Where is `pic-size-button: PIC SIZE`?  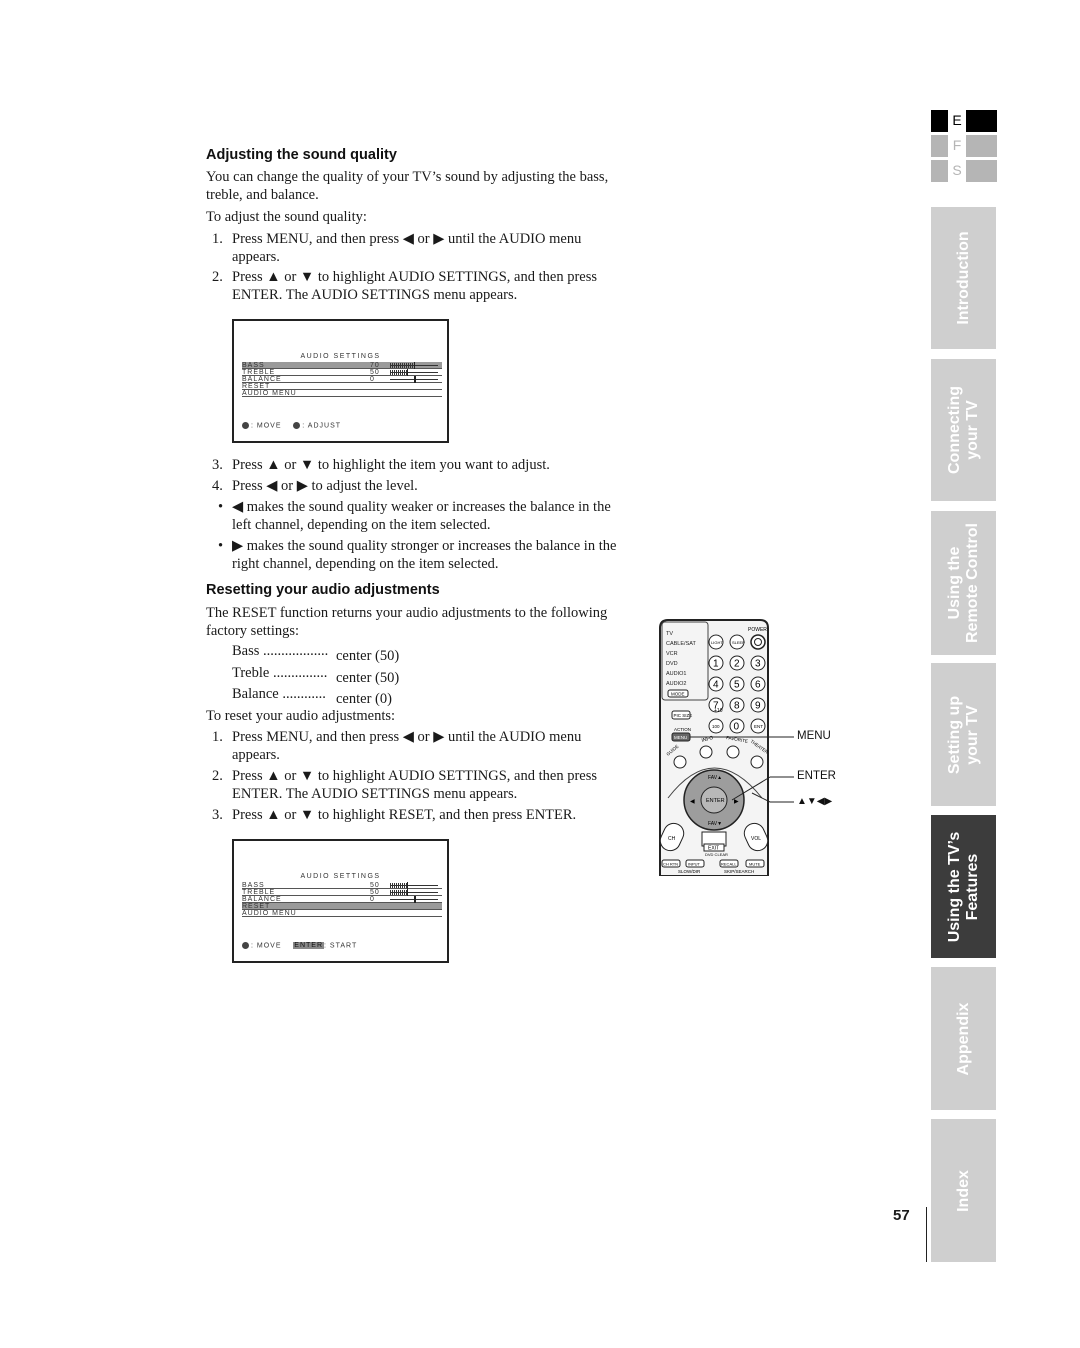 pic-size-button: PIC SIZE is located at coordinates (683, 715).